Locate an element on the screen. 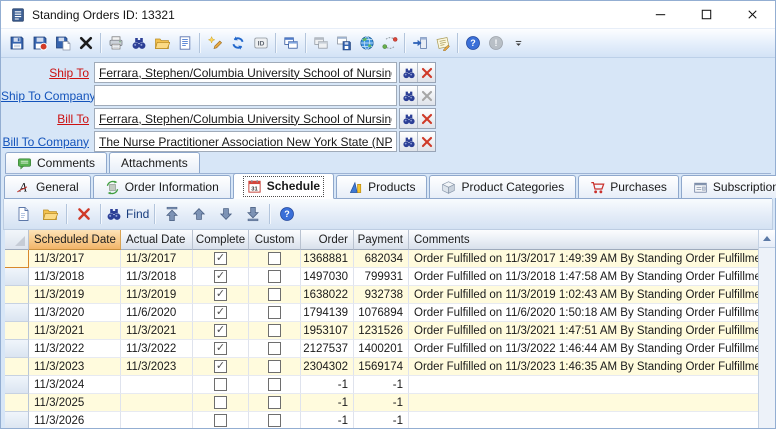 Image resolution: width=776 pixels, height=429 pixels. column-header-payment: Payment is located at coordinates (381, 240).